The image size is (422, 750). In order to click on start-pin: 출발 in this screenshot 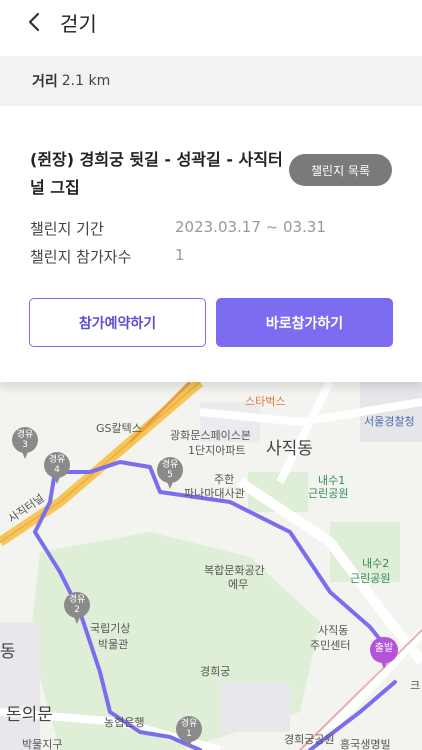, I will do `click(384, 654)`.